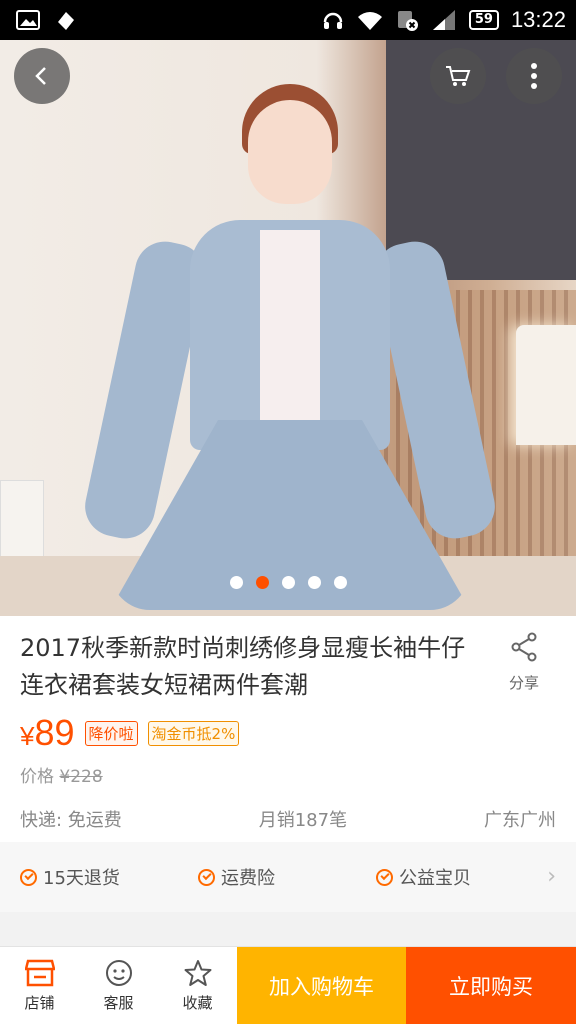 The image size is (576, 1024). I want to click on bottom-action-bar: 店铺 客服 收藏 加入购物车 立即购买, so click(288, 985).